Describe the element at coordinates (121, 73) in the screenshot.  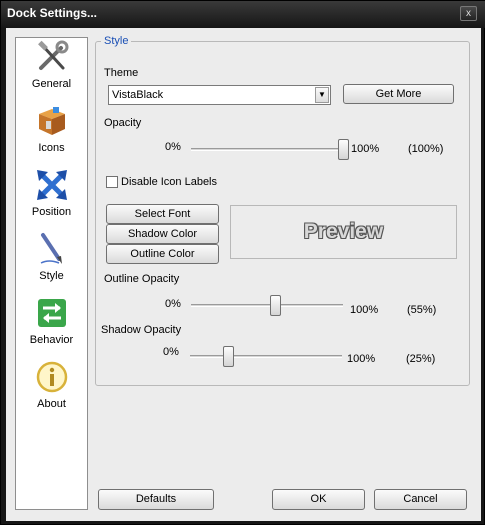
I see `theme-label: Theme` at that location.